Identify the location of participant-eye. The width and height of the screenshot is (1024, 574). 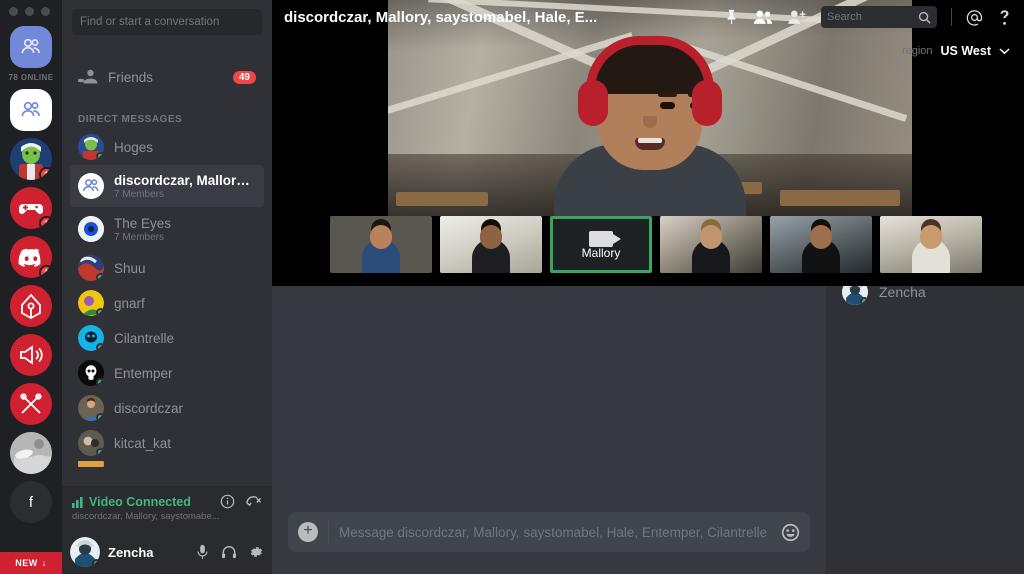
(667, 105).